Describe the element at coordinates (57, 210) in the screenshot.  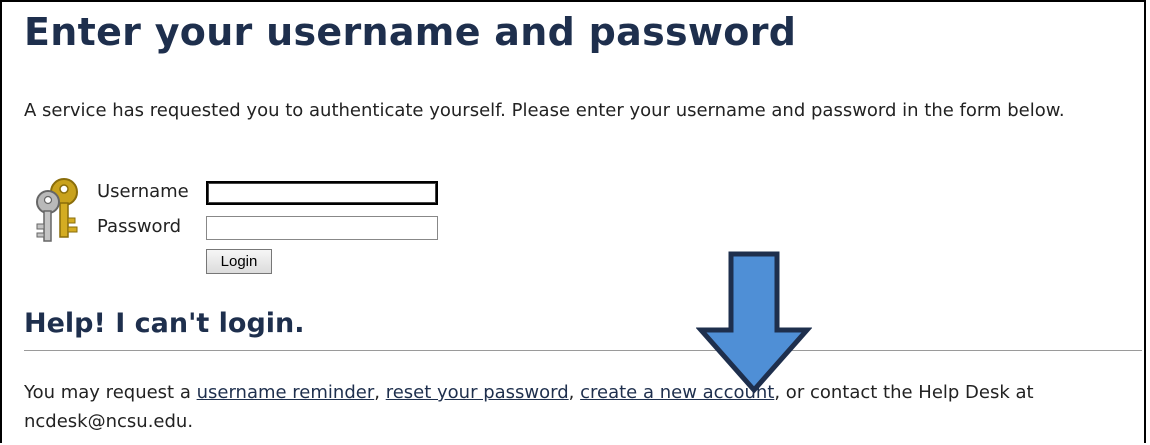
I see `keys-icon` at that location.